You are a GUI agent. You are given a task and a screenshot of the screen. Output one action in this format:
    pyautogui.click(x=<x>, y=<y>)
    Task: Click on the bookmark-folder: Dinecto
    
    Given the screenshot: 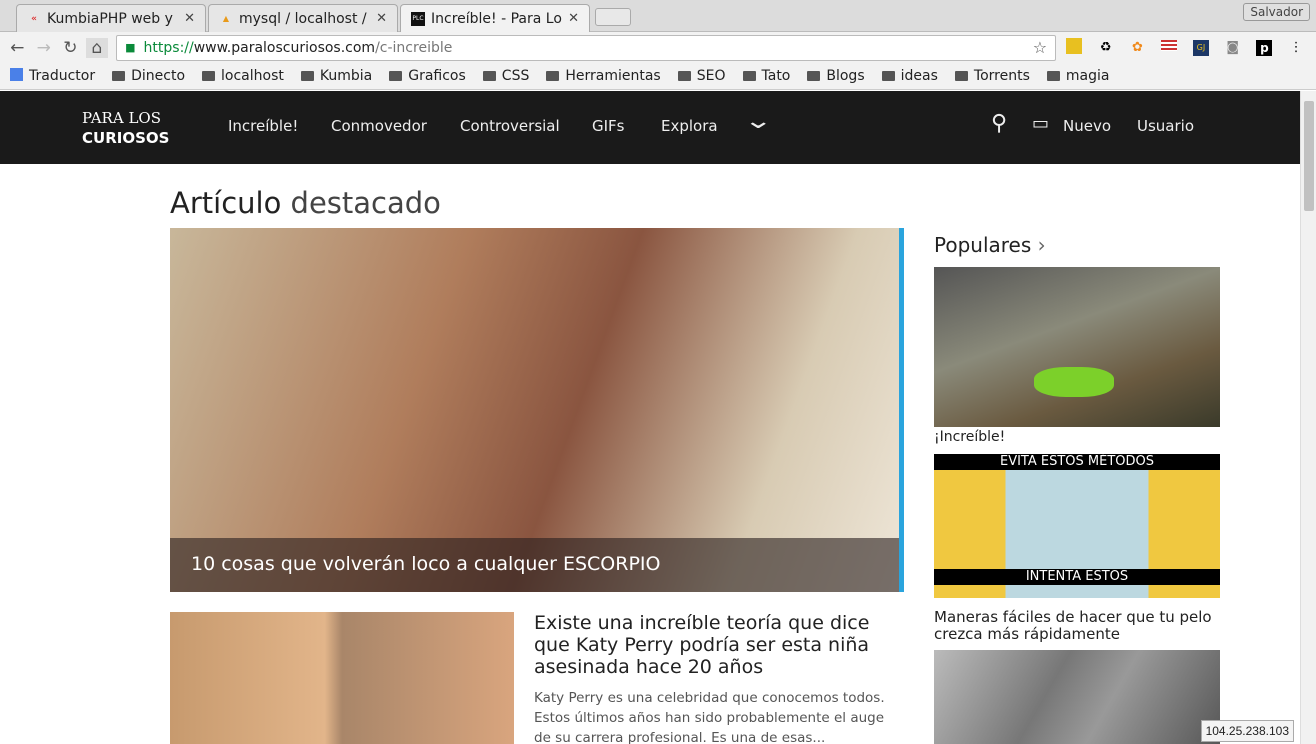 What is the action you would take?
    pyautogui.click(x=148, y=76)
    